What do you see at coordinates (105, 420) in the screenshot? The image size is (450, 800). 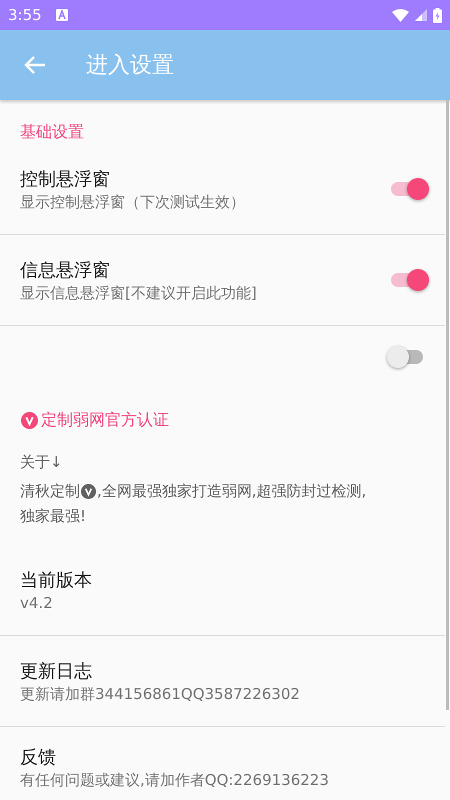 I see `section-header: 定制弱网官方认证` at bounding box center [105, 420].